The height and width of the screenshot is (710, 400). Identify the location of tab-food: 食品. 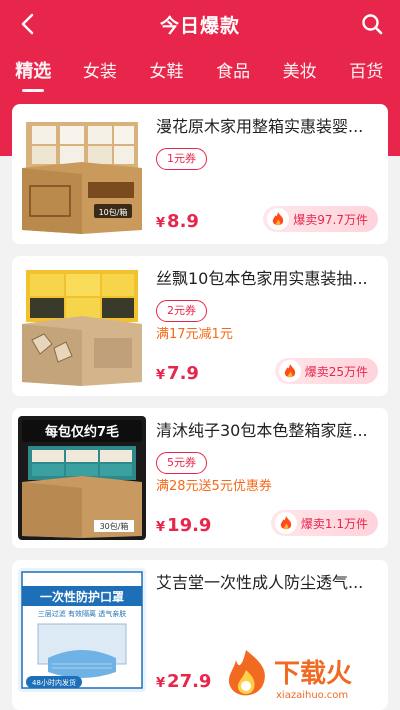
(233, 74).